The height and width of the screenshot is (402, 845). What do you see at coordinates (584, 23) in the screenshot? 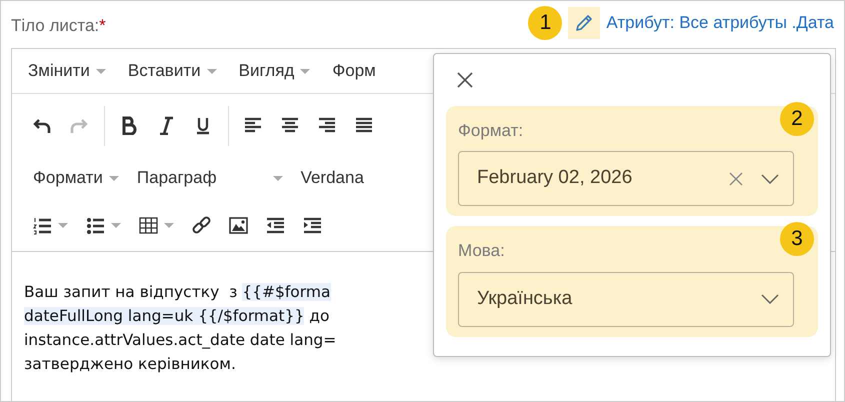
I see `pencil-icon` at bounding box center [584, 23].